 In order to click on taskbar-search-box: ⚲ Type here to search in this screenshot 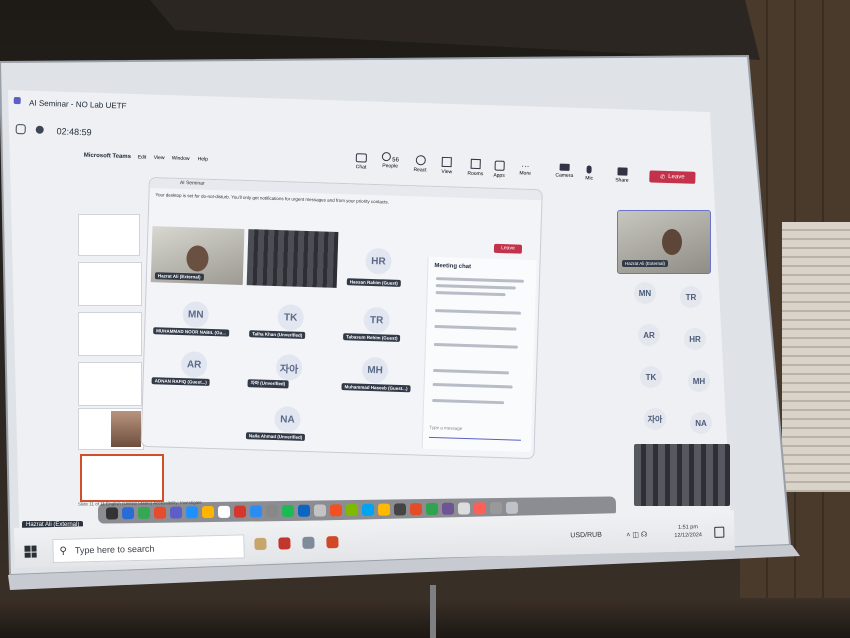, I will do `click(148, 549)`.